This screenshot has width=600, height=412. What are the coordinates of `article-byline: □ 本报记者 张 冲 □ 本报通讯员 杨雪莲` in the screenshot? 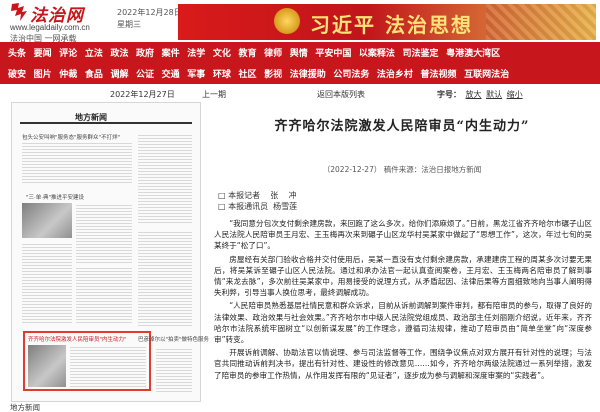 It's located at (257, 201).